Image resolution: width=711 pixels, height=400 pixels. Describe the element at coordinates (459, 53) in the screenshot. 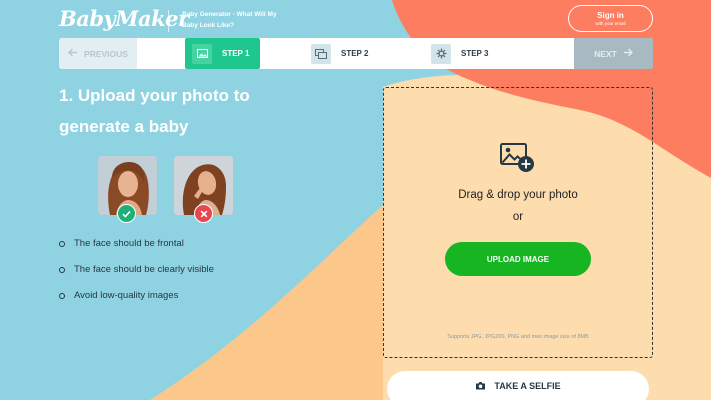

I see `tab-step-3: STEP 3` at that location.